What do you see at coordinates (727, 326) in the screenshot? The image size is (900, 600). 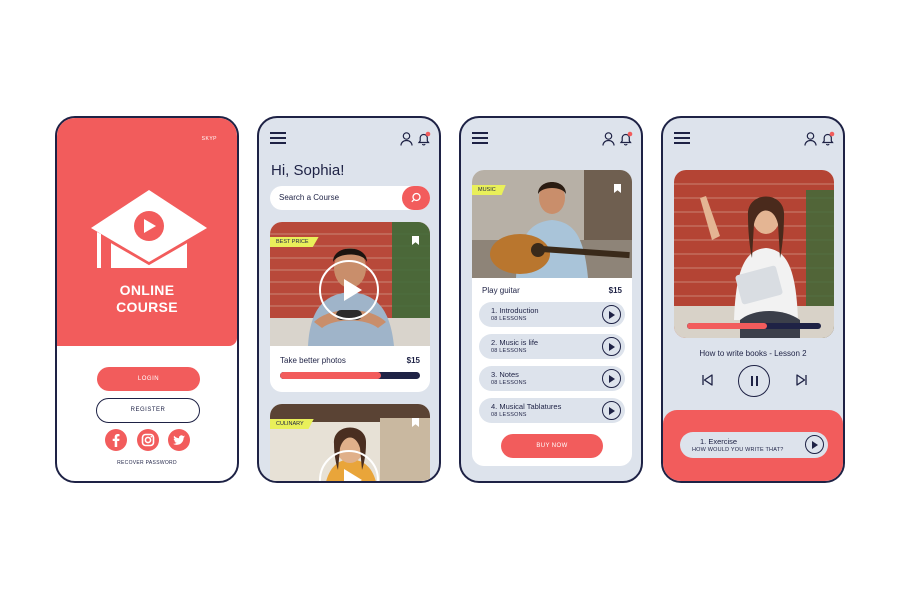 I see `video-progress-fill` at bounding box center [727, 326].